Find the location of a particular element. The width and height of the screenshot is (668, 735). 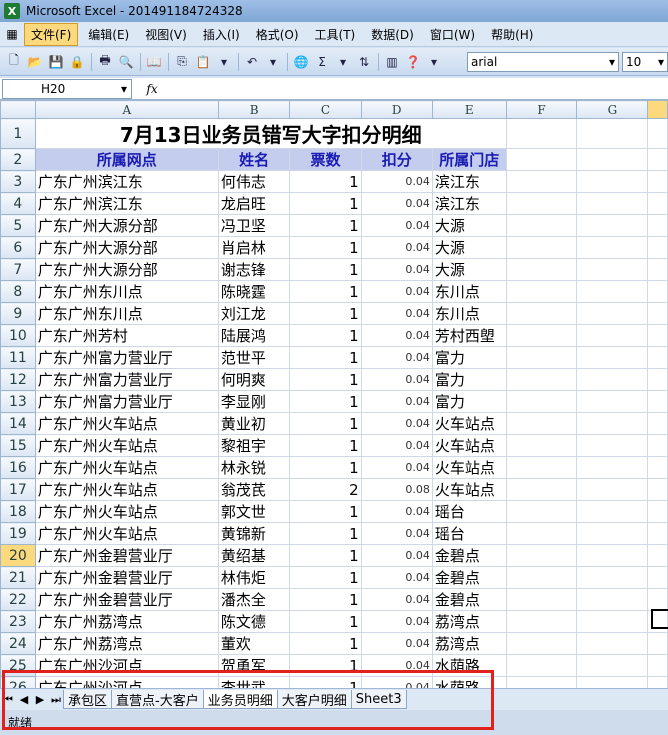

row-header: 7 is located at coordinates (18, 269).